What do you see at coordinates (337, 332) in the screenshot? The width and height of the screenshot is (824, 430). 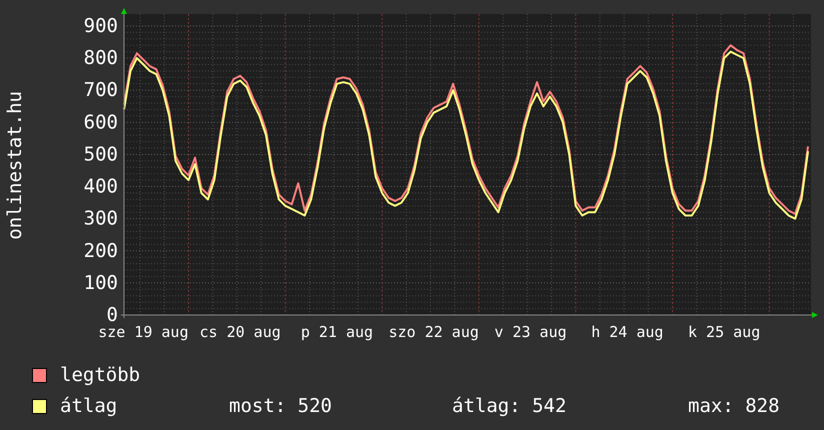 I see `axis-tick-label: p 21 aug` at bounding box center [337, 332].